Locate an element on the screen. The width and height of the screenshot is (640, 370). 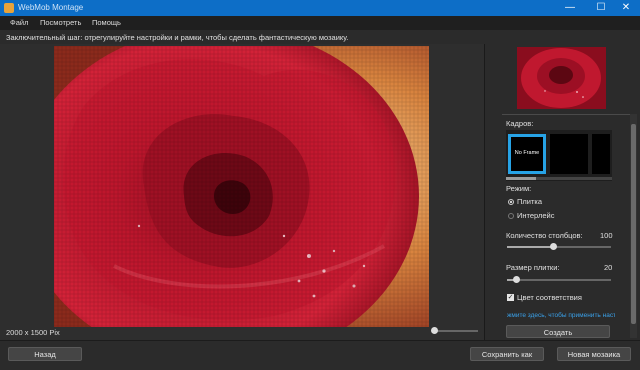
tile-size-label: Размер плитки: is located at coordinates (533, 267).